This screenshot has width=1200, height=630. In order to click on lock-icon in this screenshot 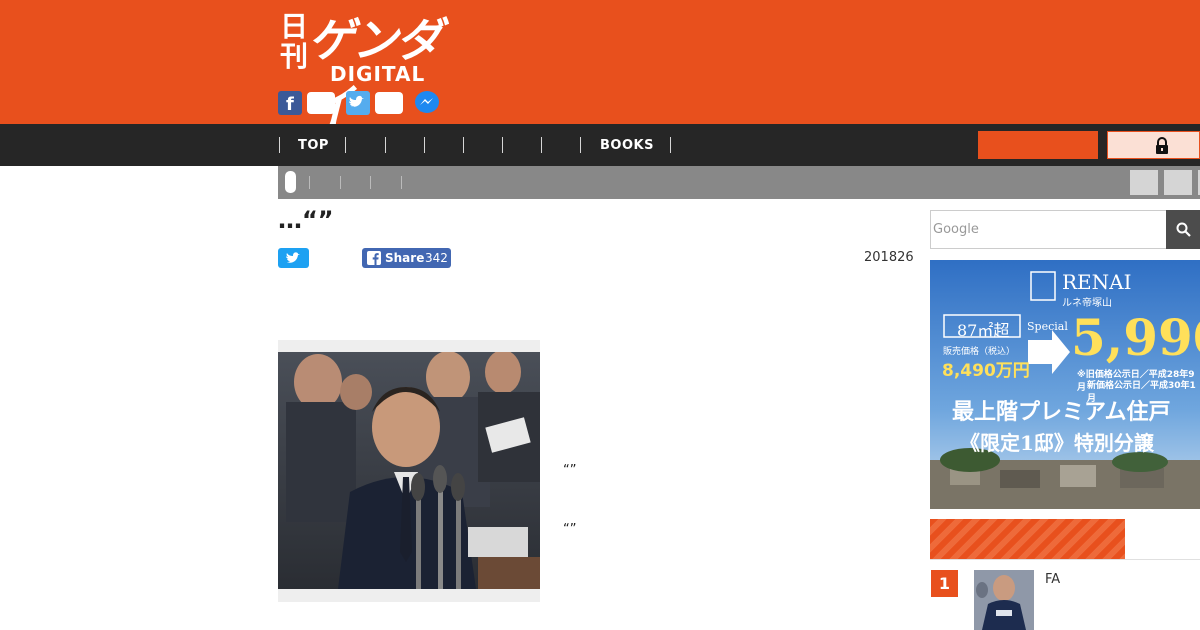, I will do `click(1162, 145)`.